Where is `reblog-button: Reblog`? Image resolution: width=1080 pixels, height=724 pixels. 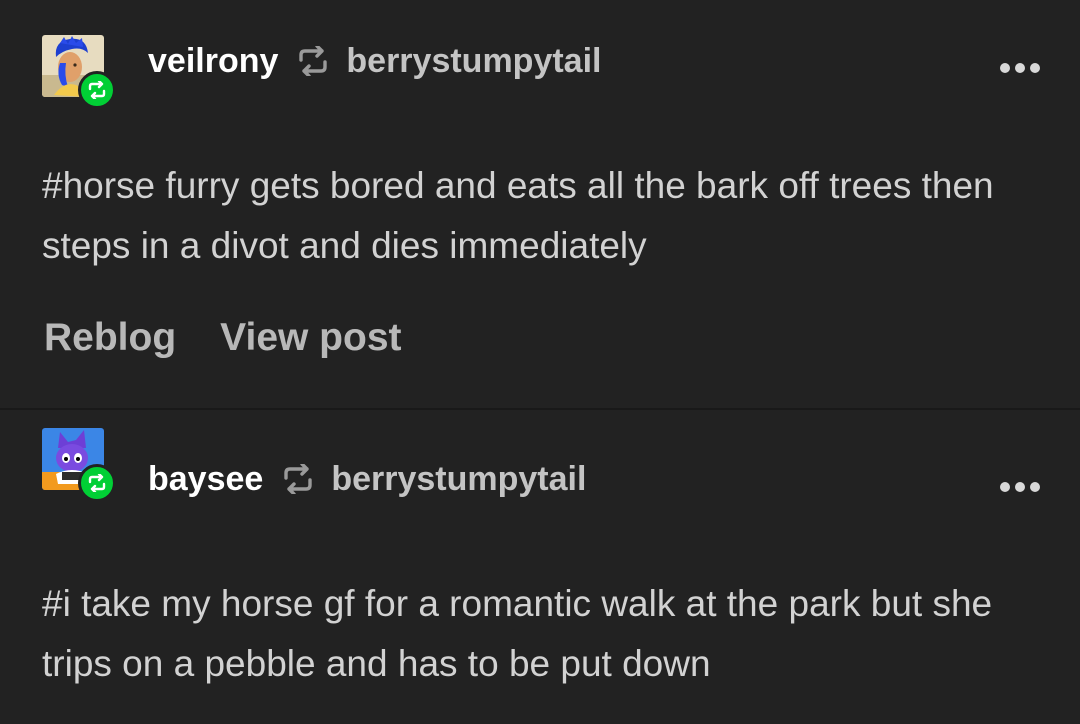 reblog-button: Reblog is located at coordinates (110, 338).